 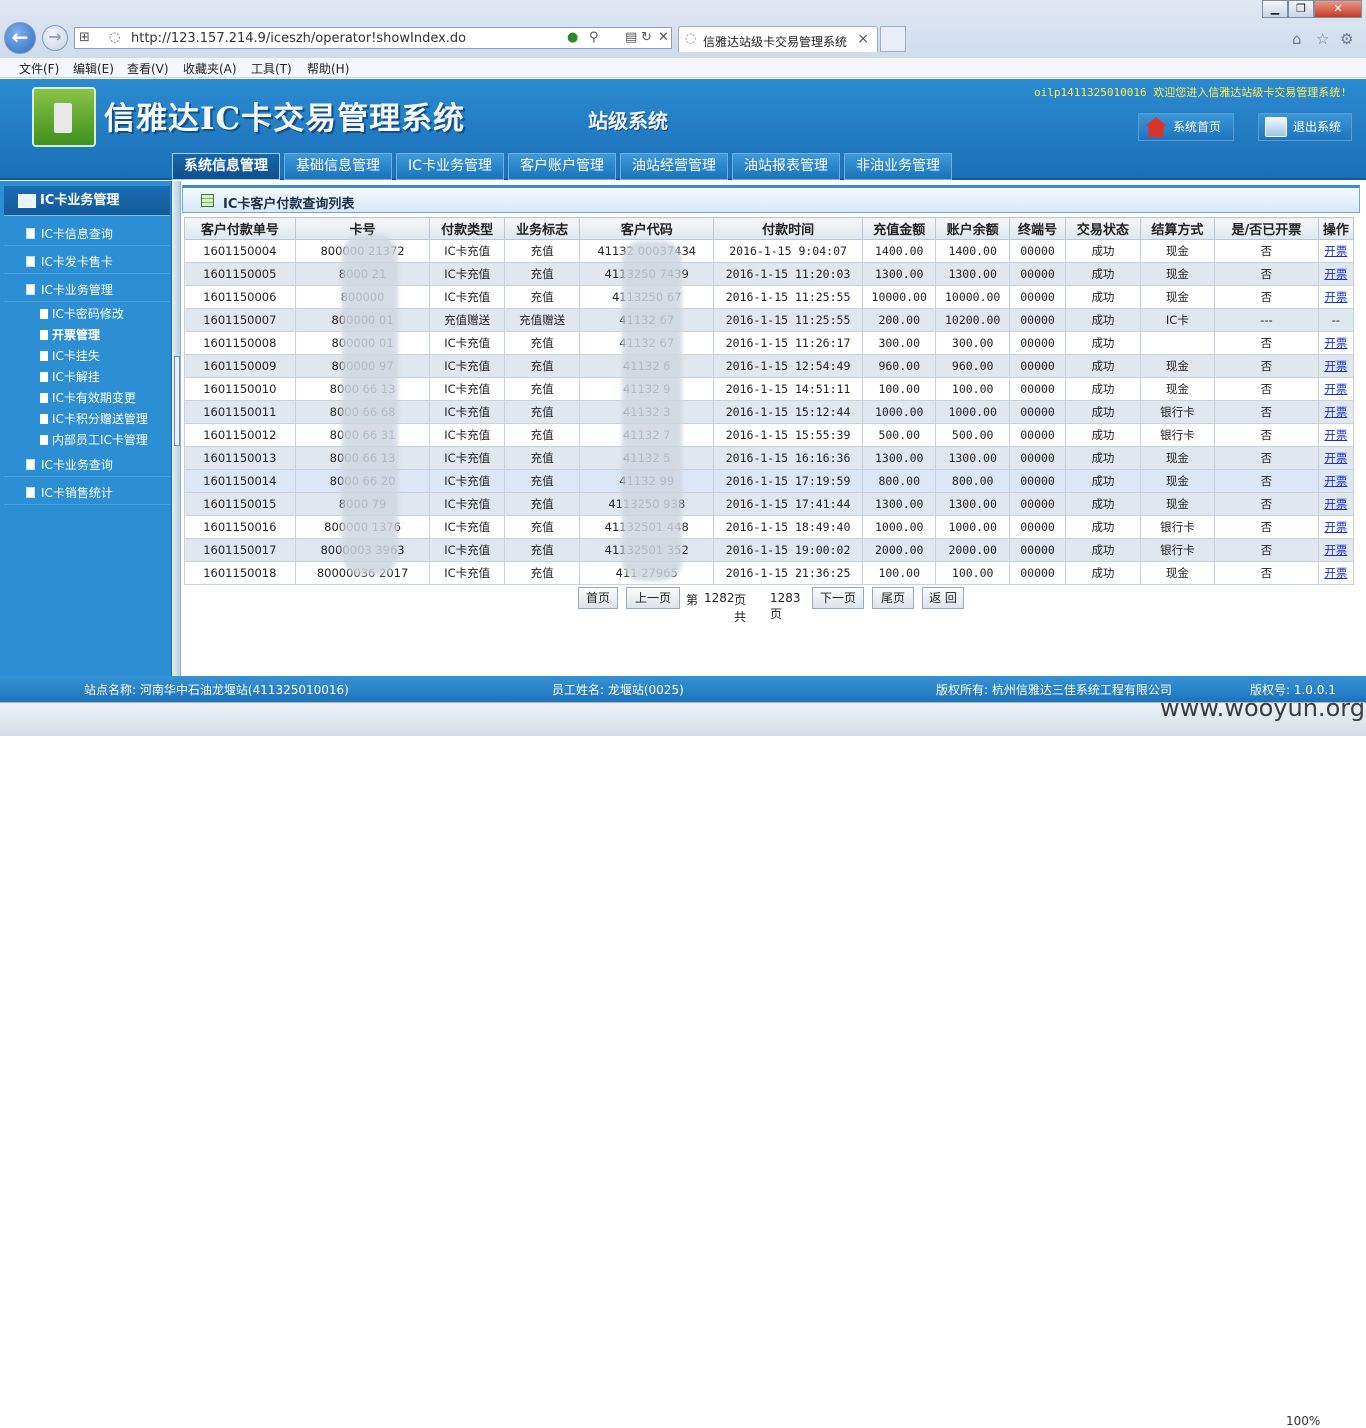 I want to click on sidebar-sub-validity: IC卡有效期变更, so click(x=87, y=398).